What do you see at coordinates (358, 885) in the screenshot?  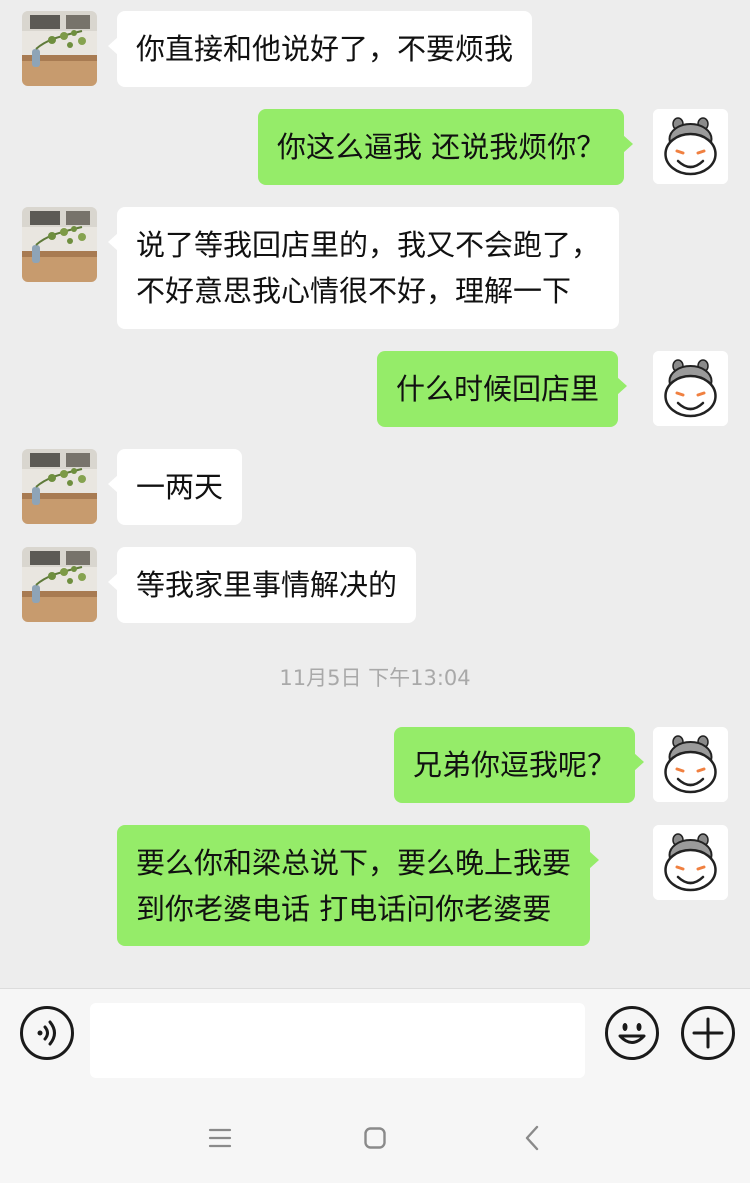 I see `outgoing-message-bubble: 要么你和梁总说下，要么晚上我要 到你老婆电话 打电话问你老婆要` at bounding box center [358, 885].